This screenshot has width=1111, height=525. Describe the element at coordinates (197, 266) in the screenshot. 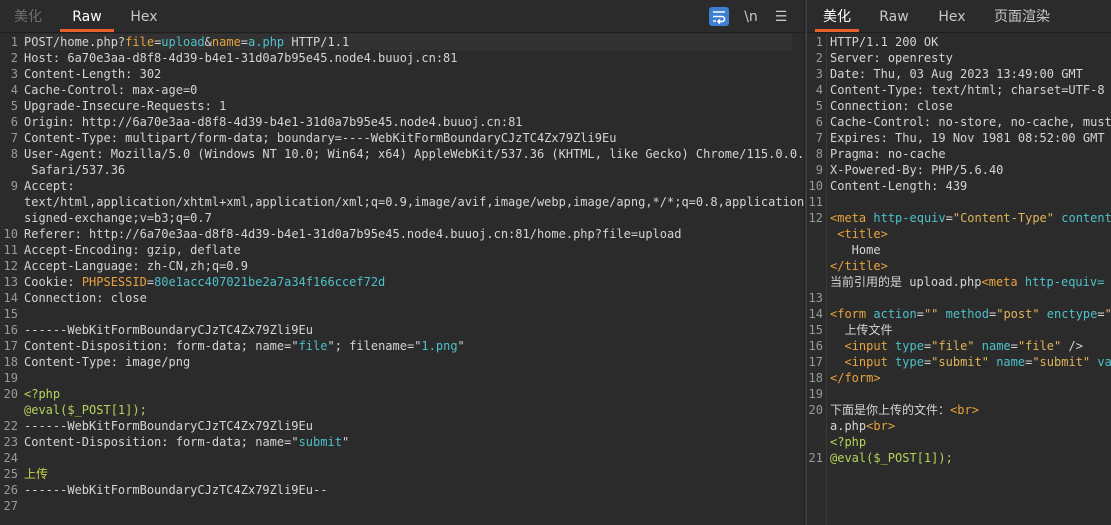

I see `token-val: zh-CN,zh;q=0.9` at that location.